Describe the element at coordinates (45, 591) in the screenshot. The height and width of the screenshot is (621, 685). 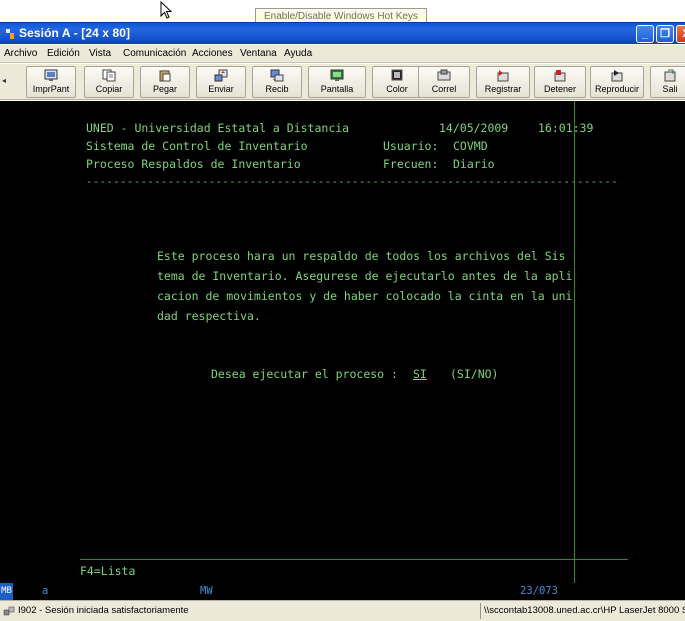
I see `oia-session-letter: a` at that location.